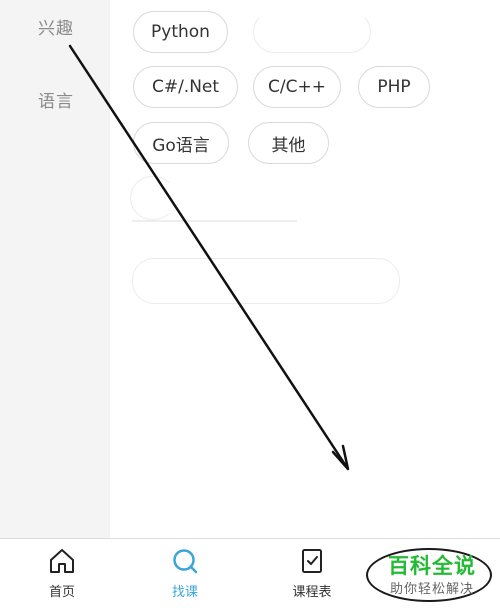  I want to click on tab-find-course: 找课, so click(185, 573).